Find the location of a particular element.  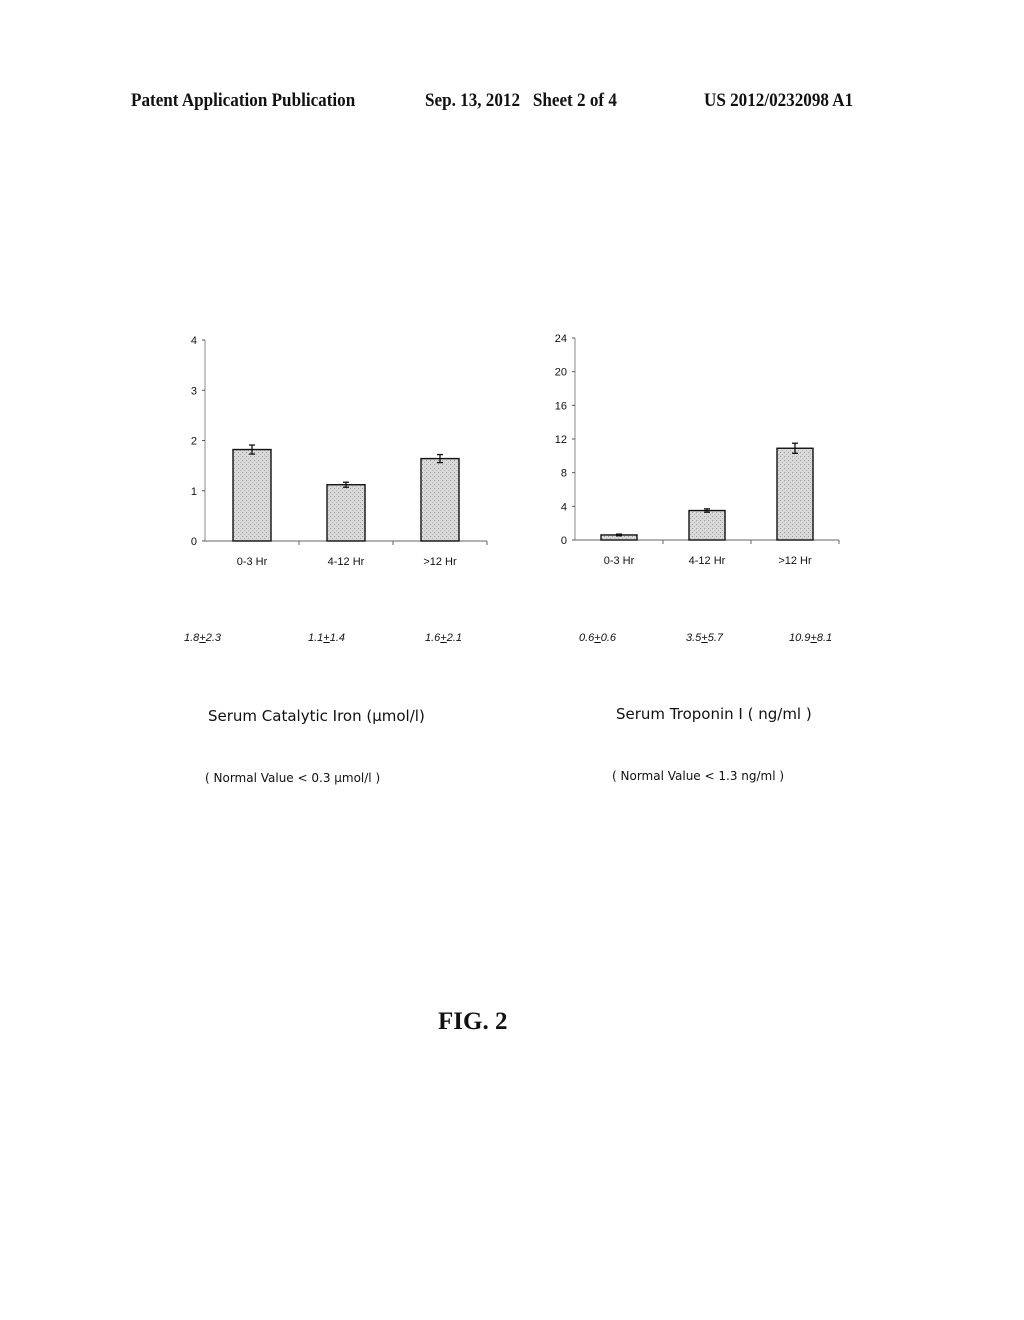

iron-category-label: >12 Hr is located at coordinates (440, 562).